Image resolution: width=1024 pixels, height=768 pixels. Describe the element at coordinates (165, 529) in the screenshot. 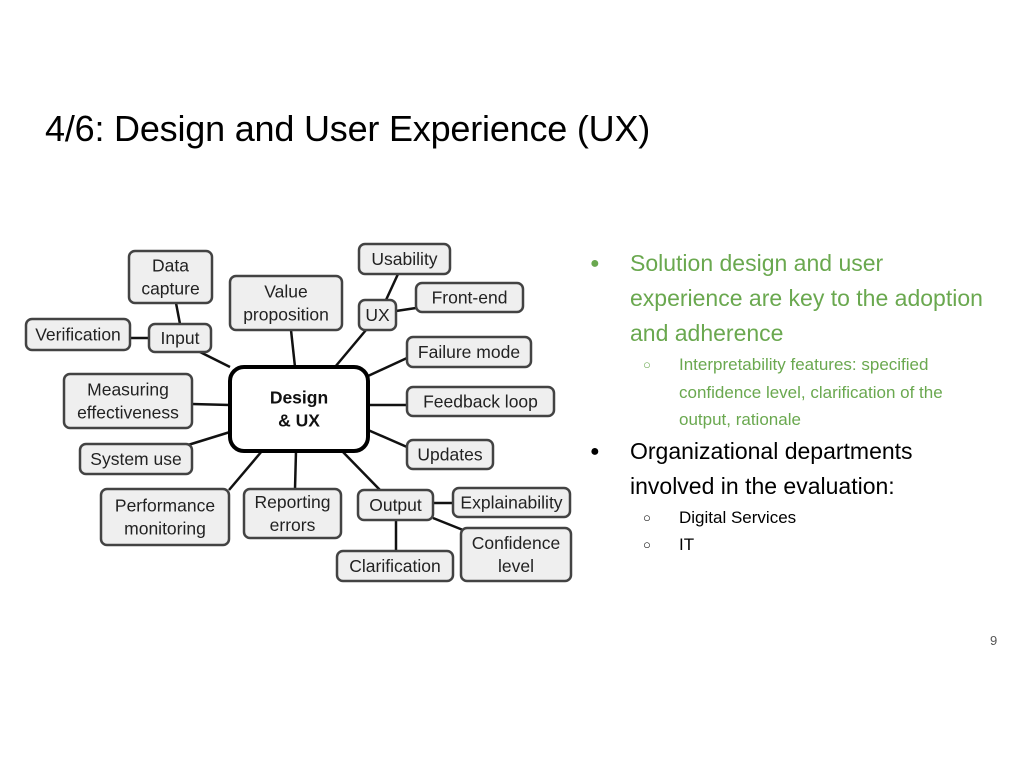

I see `node-label: monitoring` at that location.